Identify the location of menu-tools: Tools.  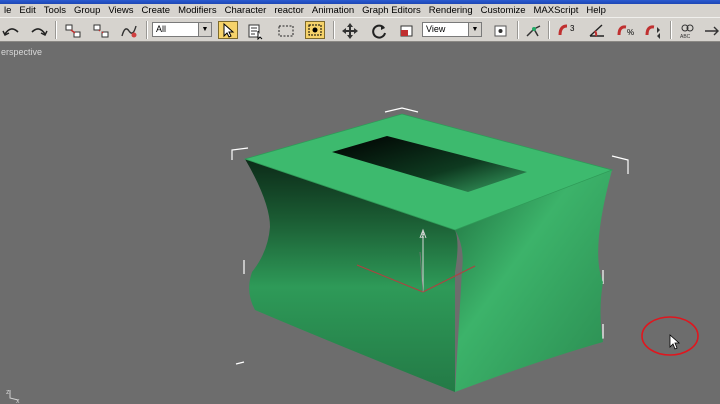
(55, 10).